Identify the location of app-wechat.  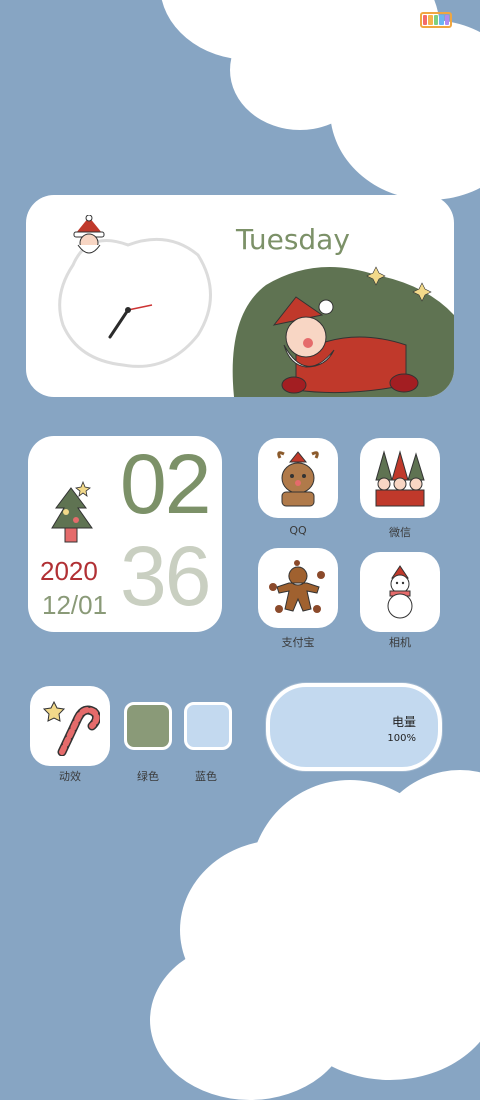
(400, 478).